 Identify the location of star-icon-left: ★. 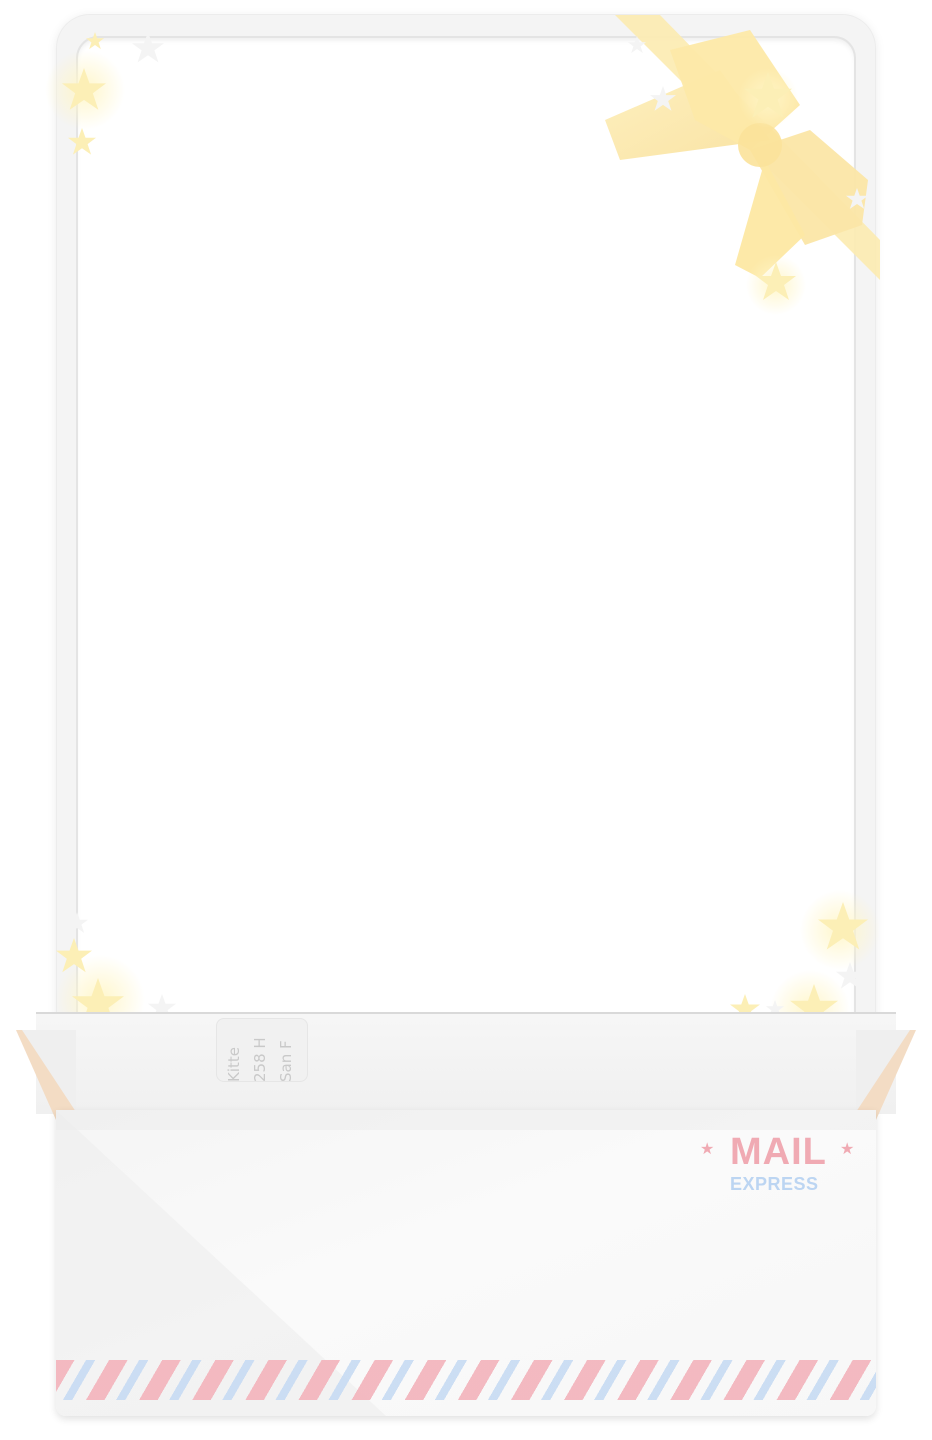
(707, 1149).